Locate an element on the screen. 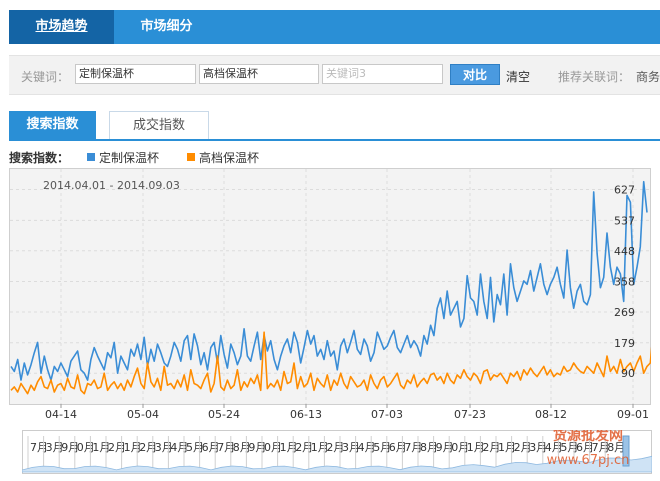 The height and width of the screenshot is (481, 660). y-tick-label-5: 537 is located at coordinates (624, 220).